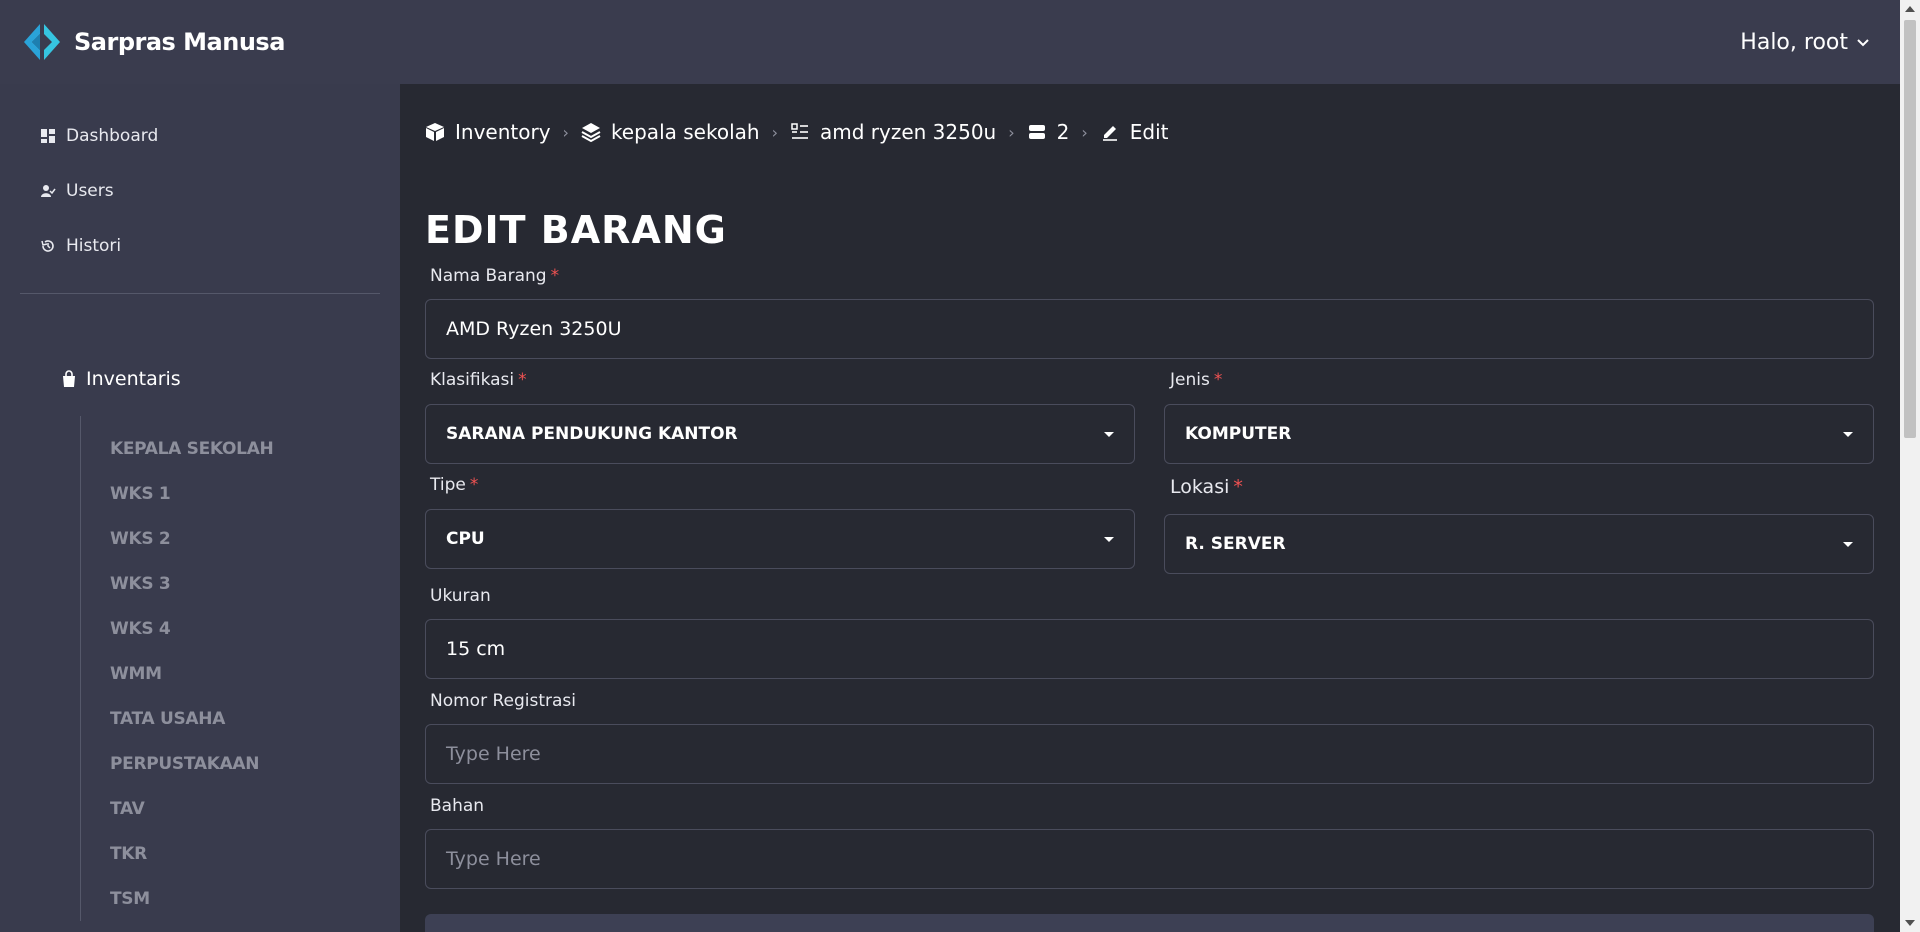  Describe the element at coordinates (200, 190) in the screenshot. I see `sidebar-item-users: Users` at that location.